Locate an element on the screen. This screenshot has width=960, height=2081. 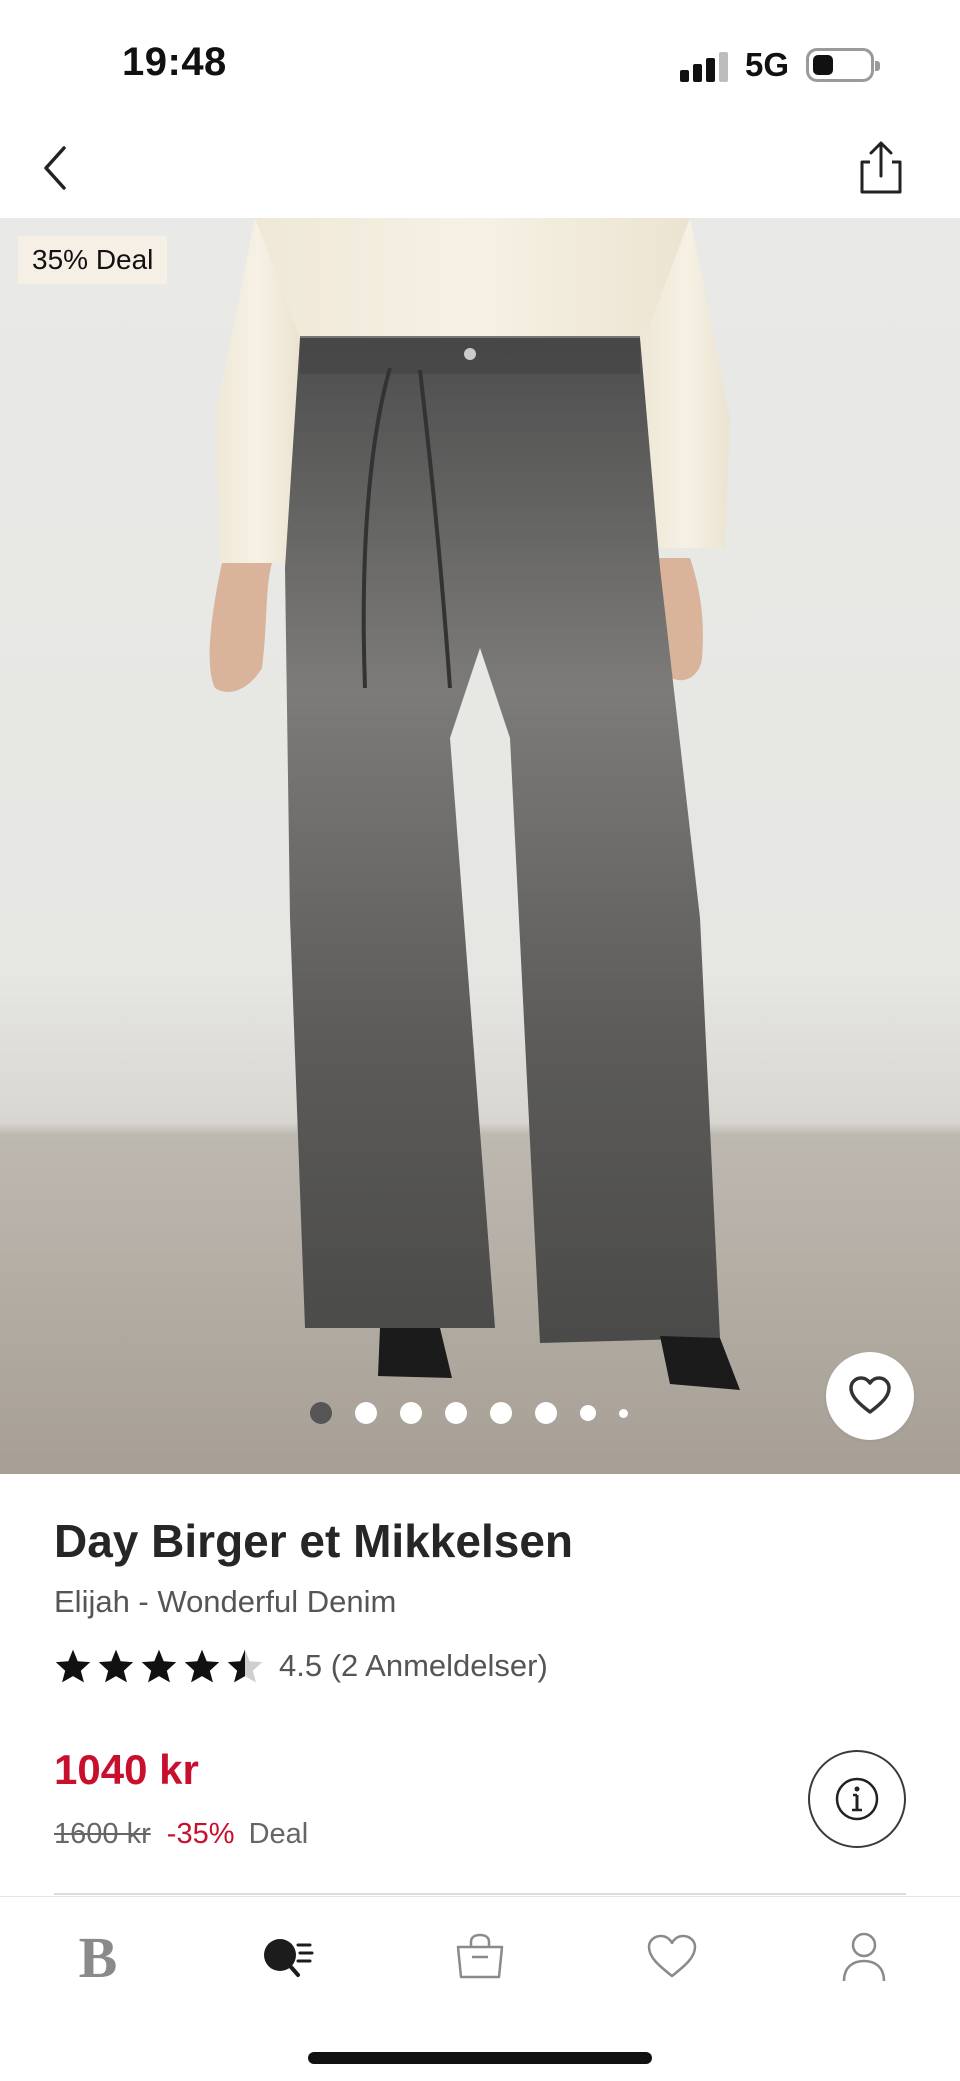
heart-icon is located at coordinates (672, 1956).